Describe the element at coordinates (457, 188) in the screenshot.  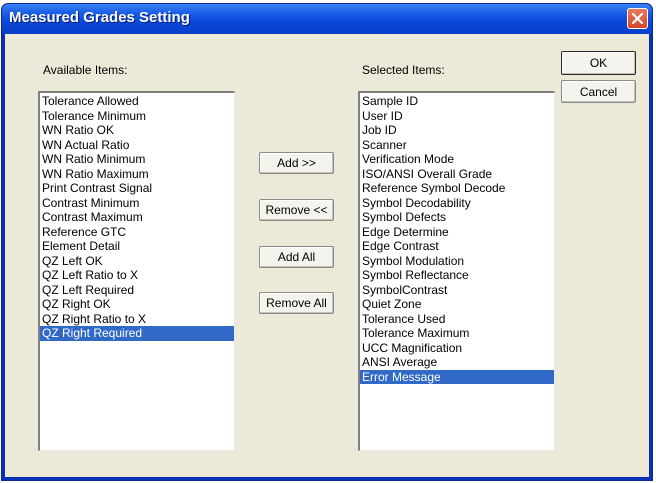
I see `list-item: Reference Symbol Decode` at that location.